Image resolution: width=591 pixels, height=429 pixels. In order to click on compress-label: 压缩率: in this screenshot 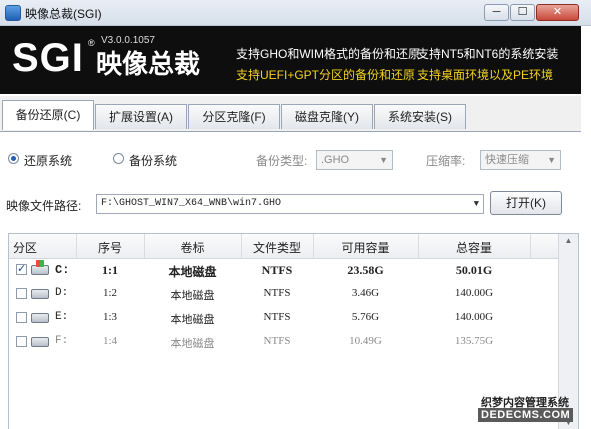, I will do `click(446, 161)`.